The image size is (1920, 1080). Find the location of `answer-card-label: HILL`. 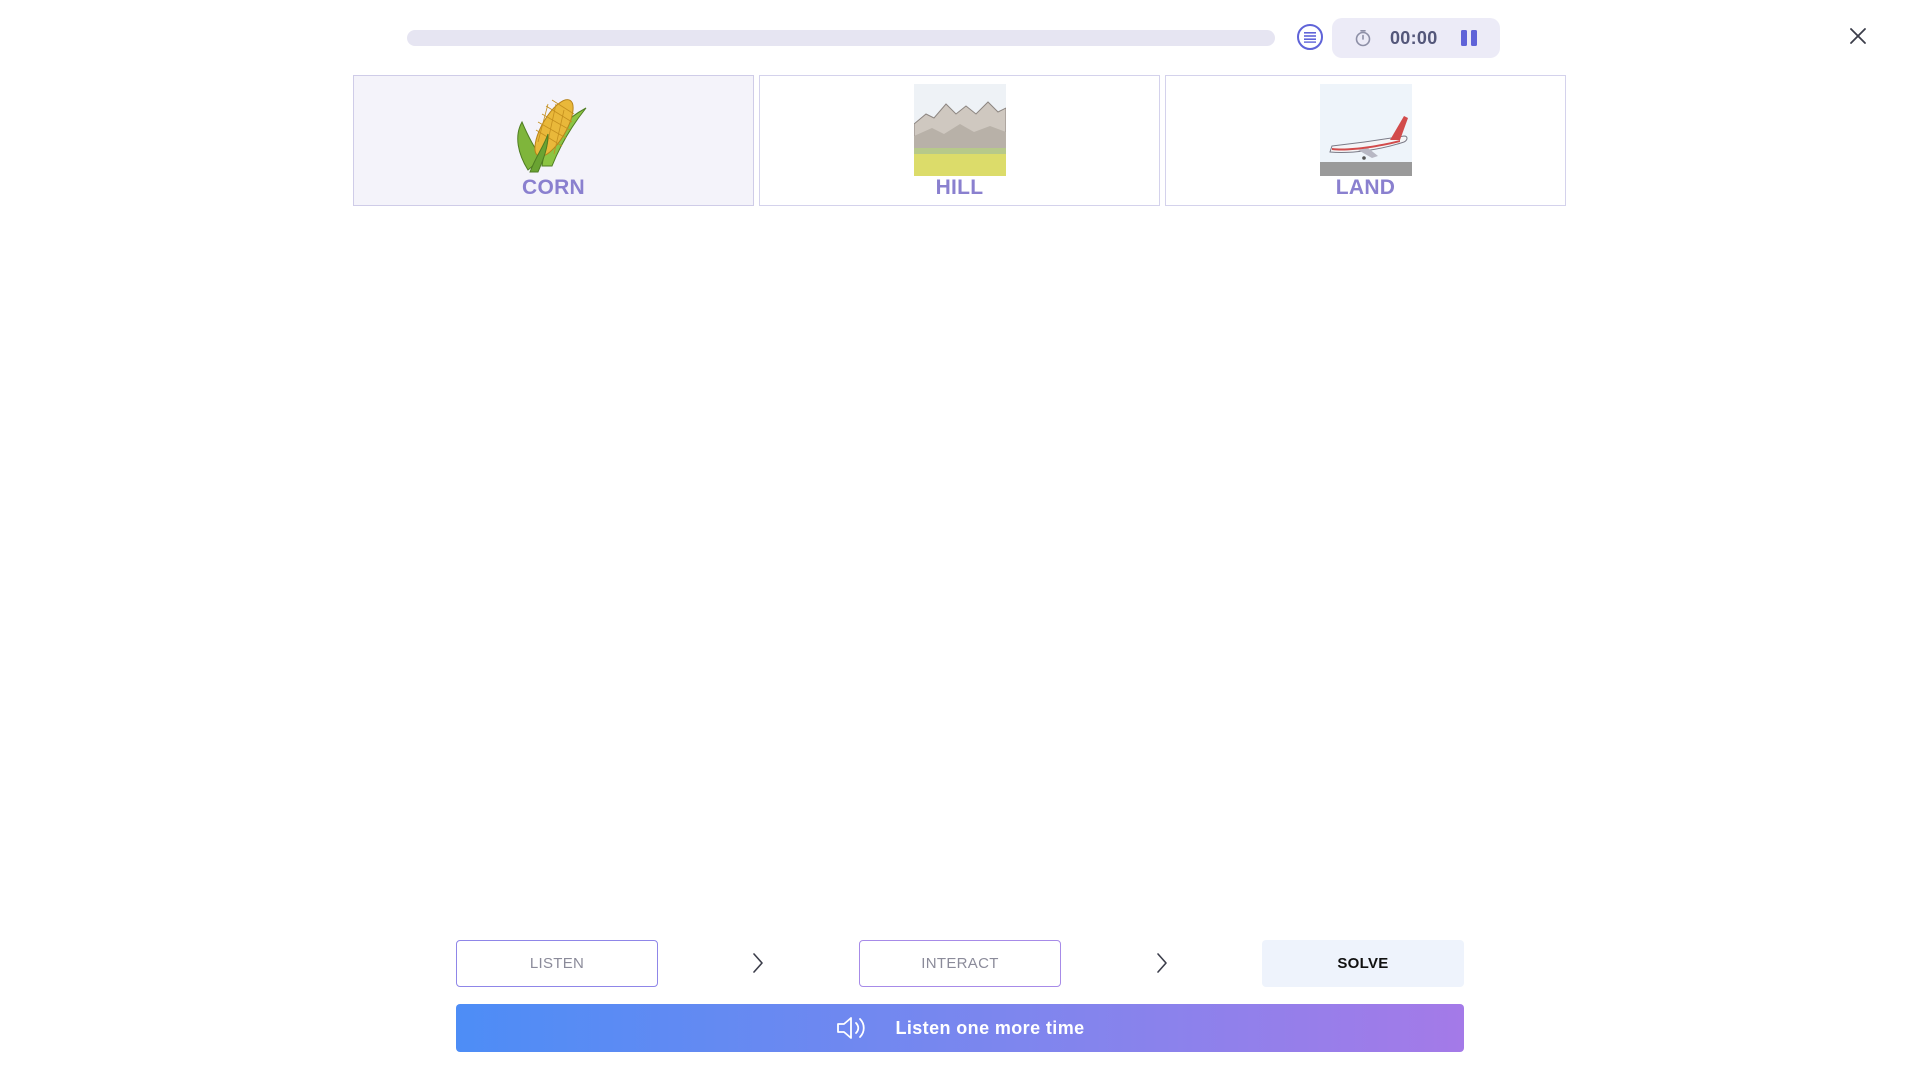

answer-card-label: HILL is located at coordinates (959, 187).